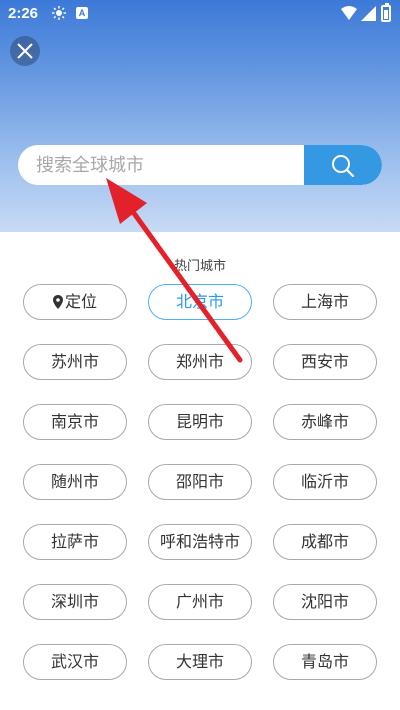 This screenshot has width=400, height=710. Describe the element at coordinates (80, 301) in the screenshot. I see `locate-label: 定位` at that location.